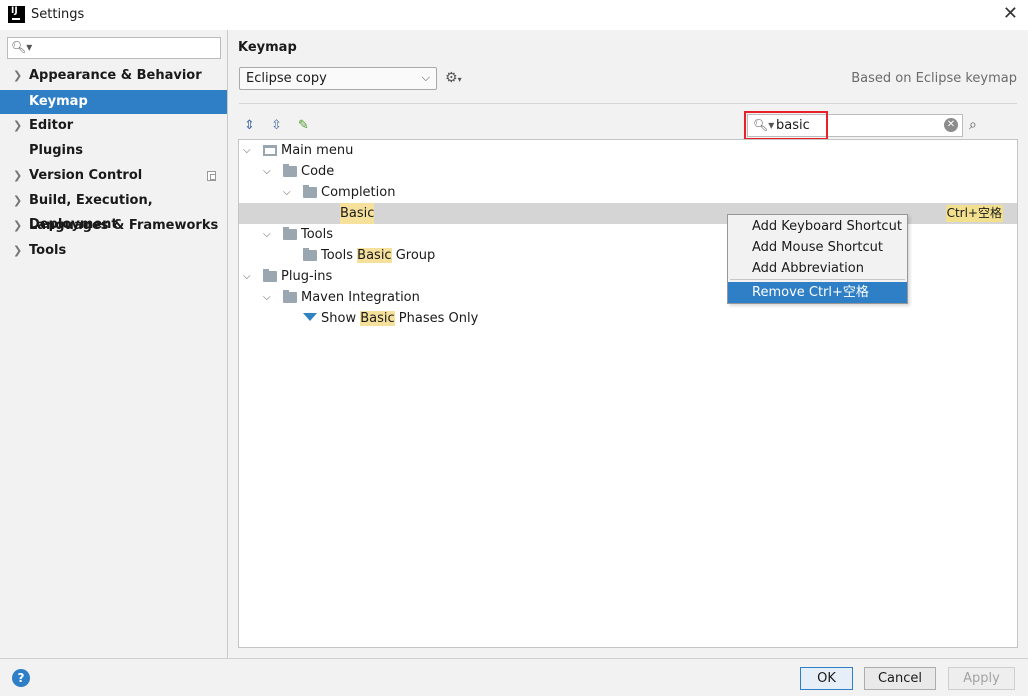 The image size is (1028, 696). Describe the element at coordinates (318, 171) in the screenshot. I see `tree-row-label: Code` at that location.